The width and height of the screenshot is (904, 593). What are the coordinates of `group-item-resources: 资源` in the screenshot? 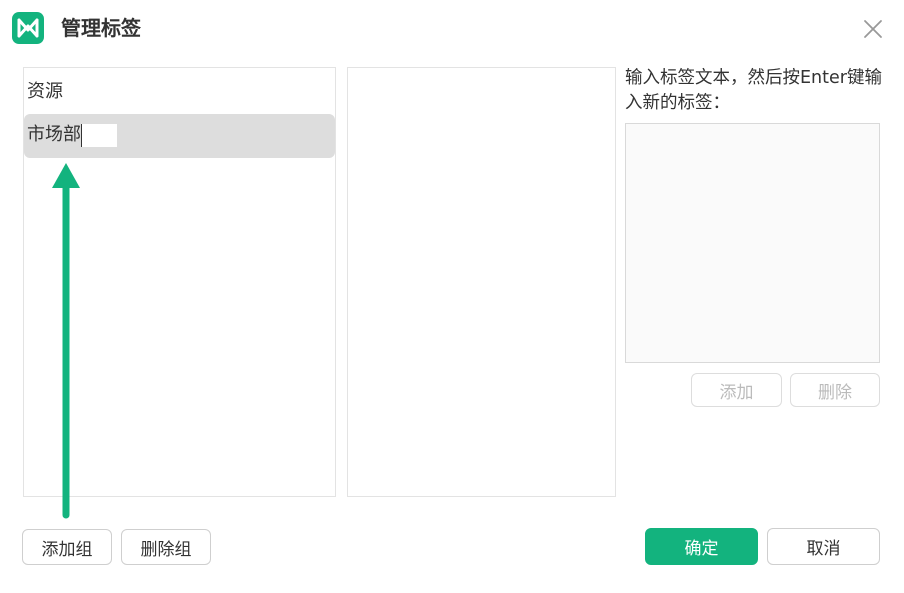 It's located at (45, 92).